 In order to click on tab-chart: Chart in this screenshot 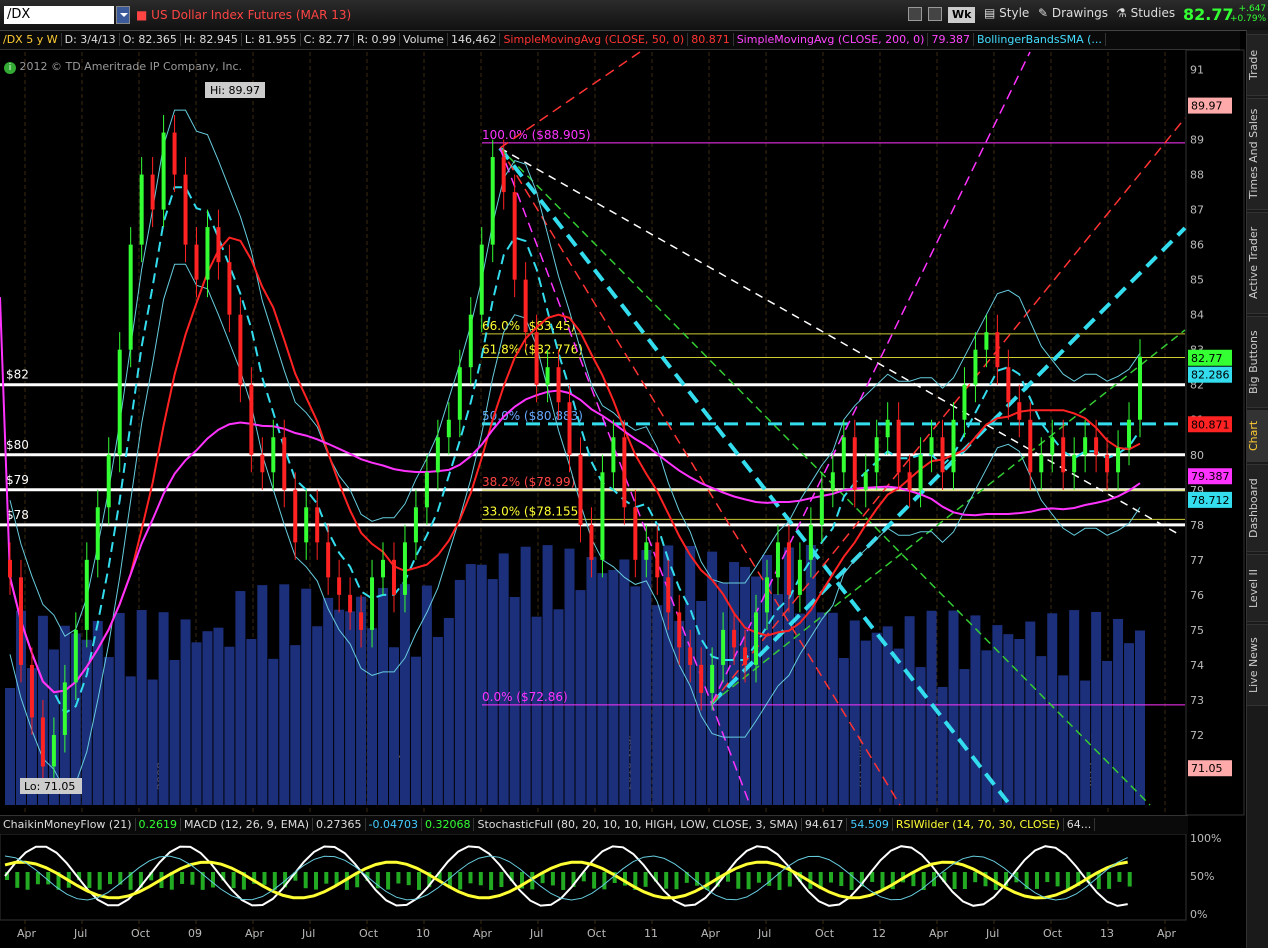, I will do `click(1257, 436)`.